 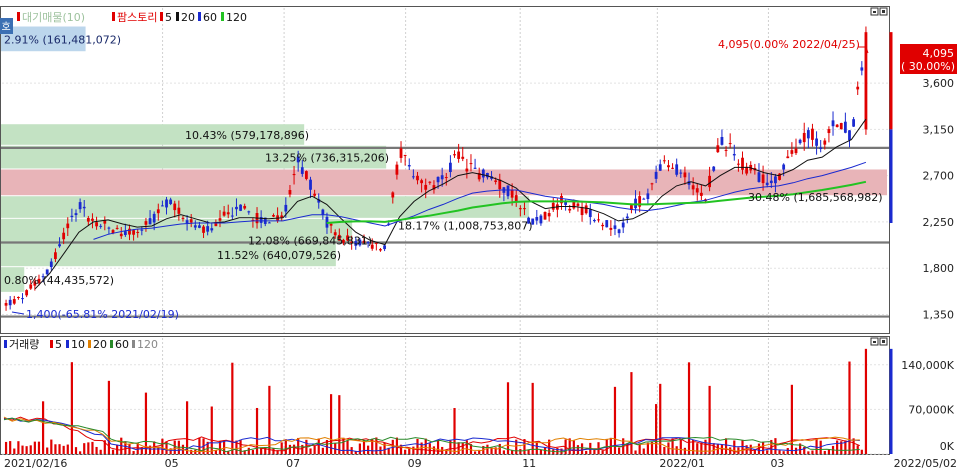 I want to click on volume-close-icon, so click(x=883, y=341).